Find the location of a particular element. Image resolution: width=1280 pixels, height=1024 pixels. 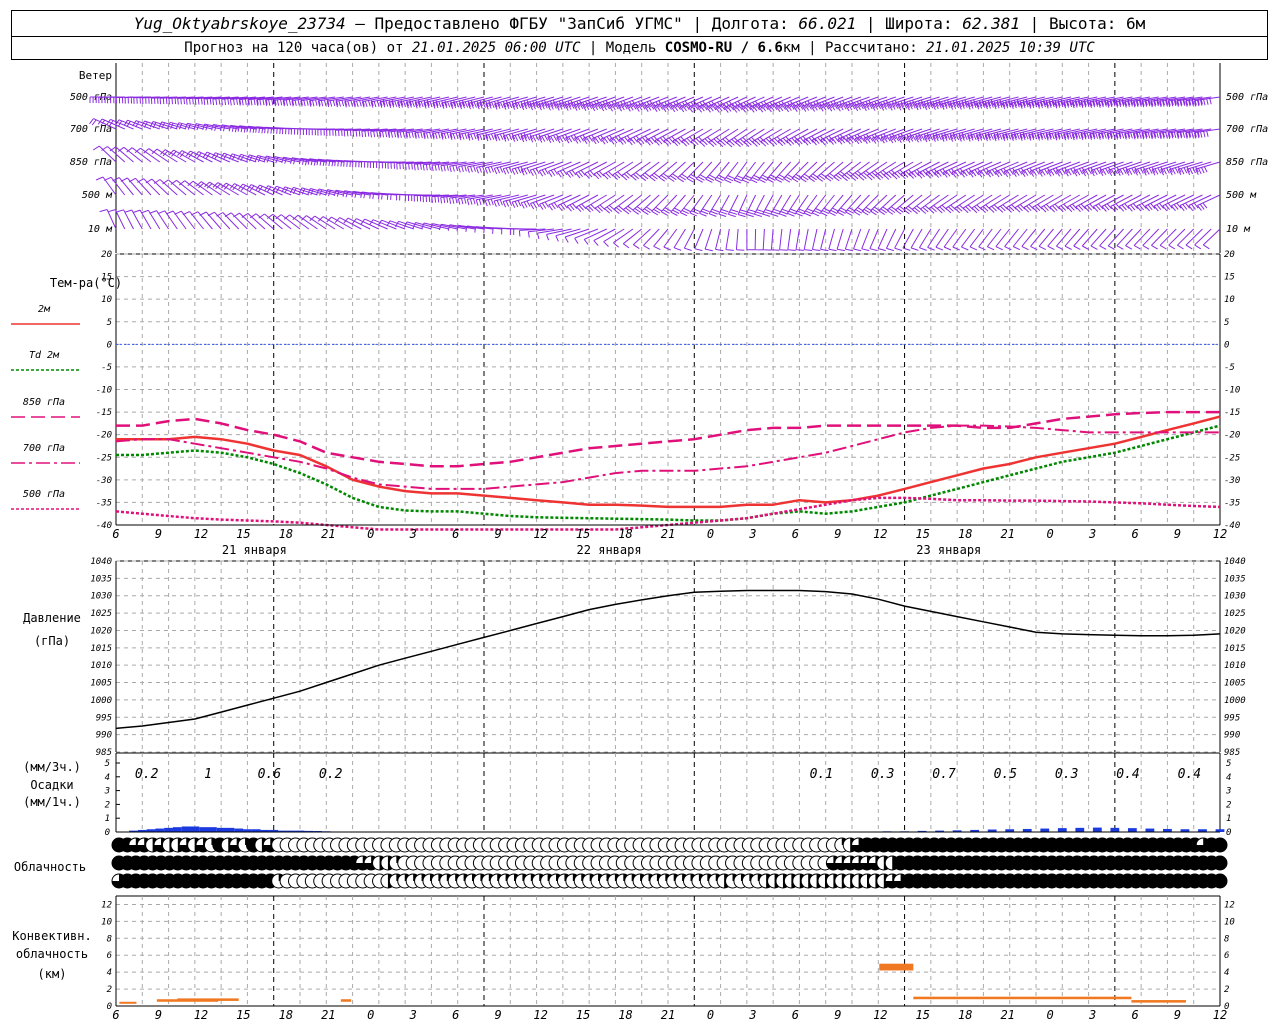

wind-level-label-right: 700 гПа is located at coordinates (1247, 129).